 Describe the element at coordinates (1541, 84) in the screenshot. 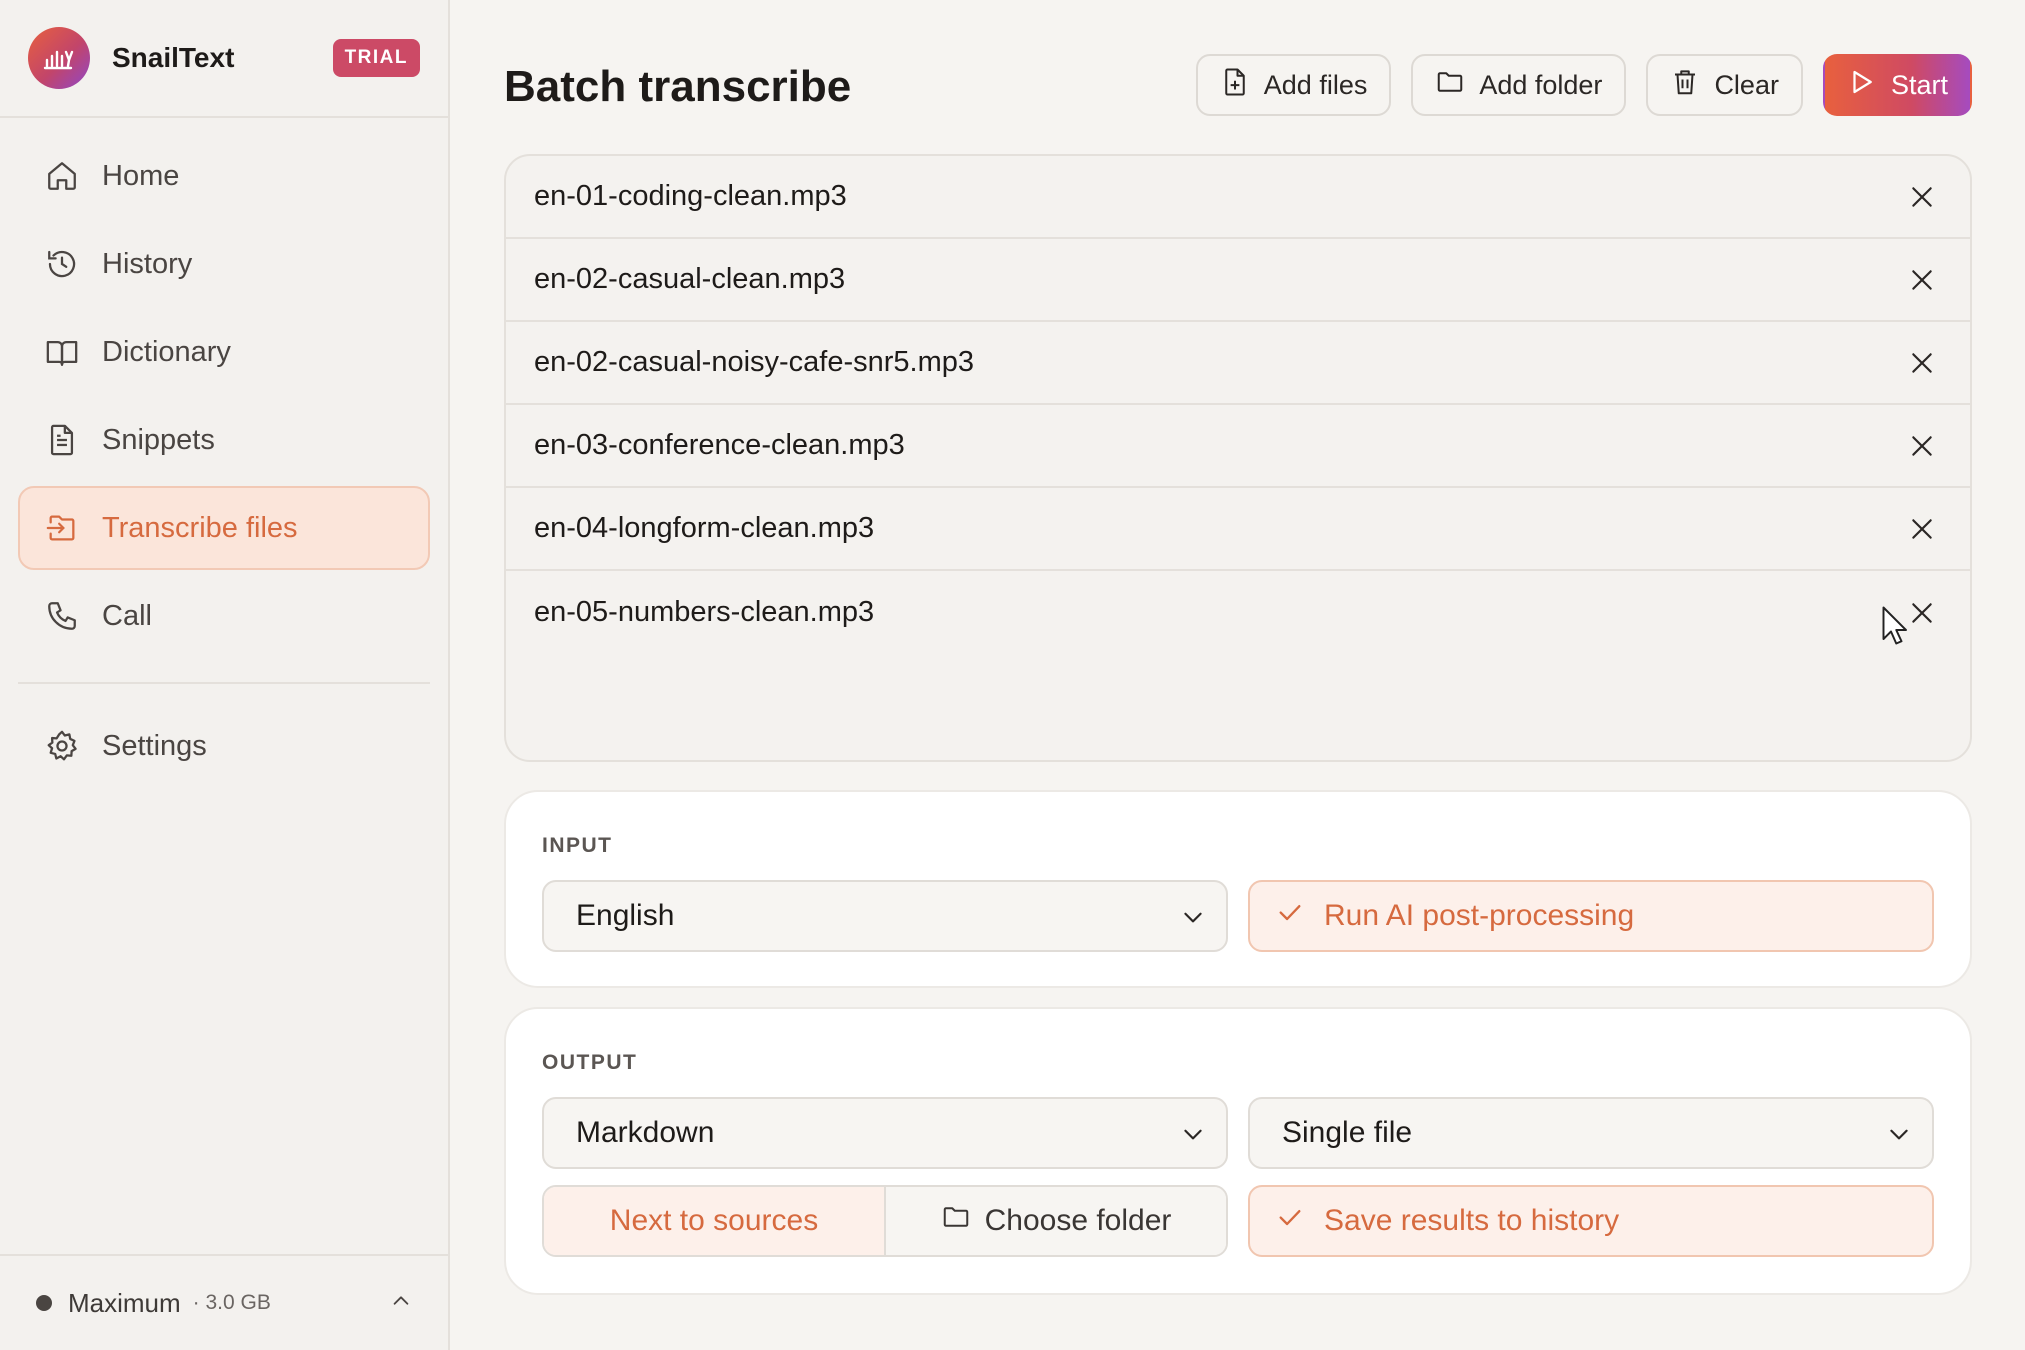

I see `add-folder-label: Add folder` at that location.